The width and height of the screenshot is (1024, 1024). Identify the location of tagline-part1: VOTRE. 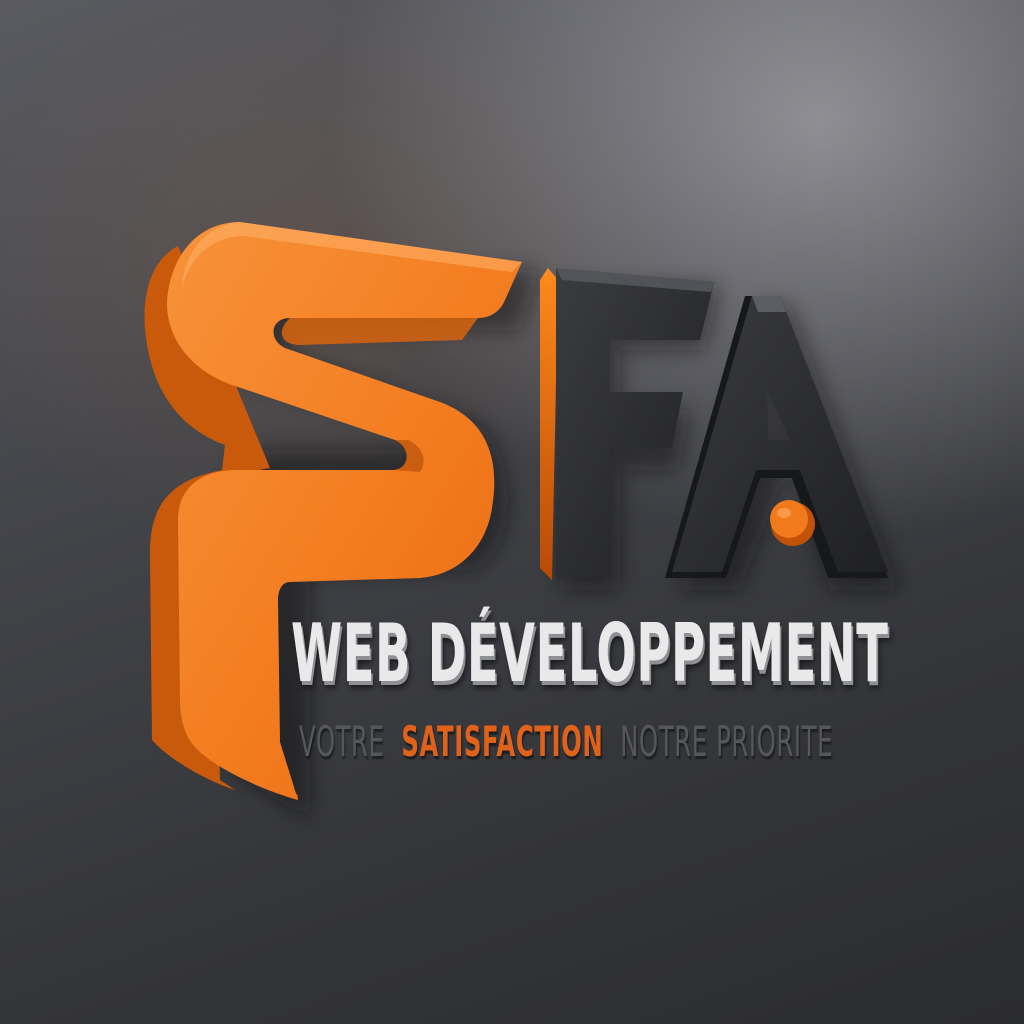
(342, 741).